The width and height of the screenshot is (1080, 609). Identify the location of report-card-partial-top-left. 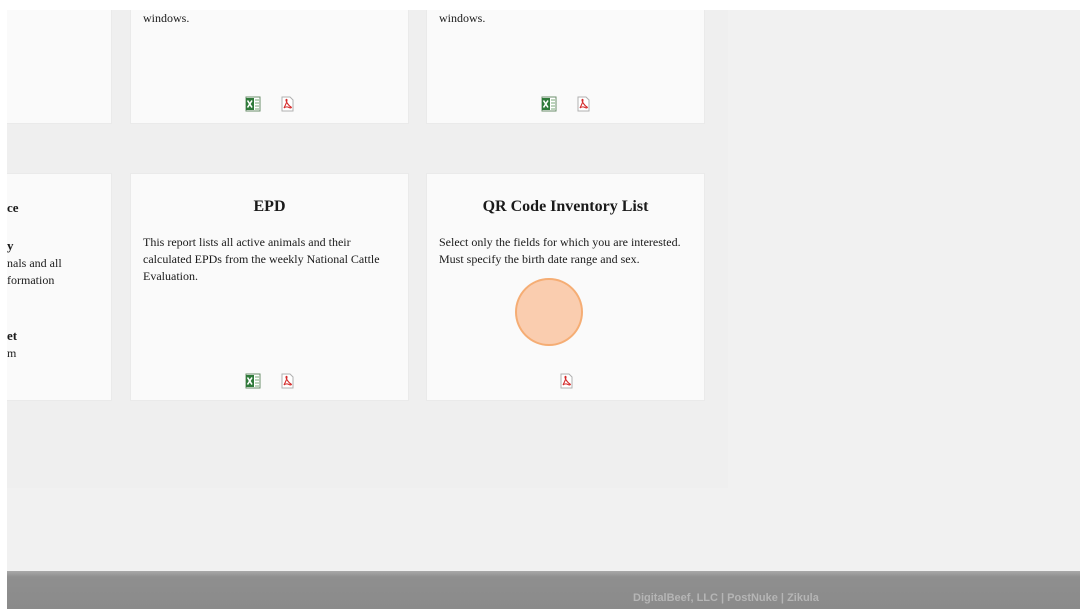
(59, 66).